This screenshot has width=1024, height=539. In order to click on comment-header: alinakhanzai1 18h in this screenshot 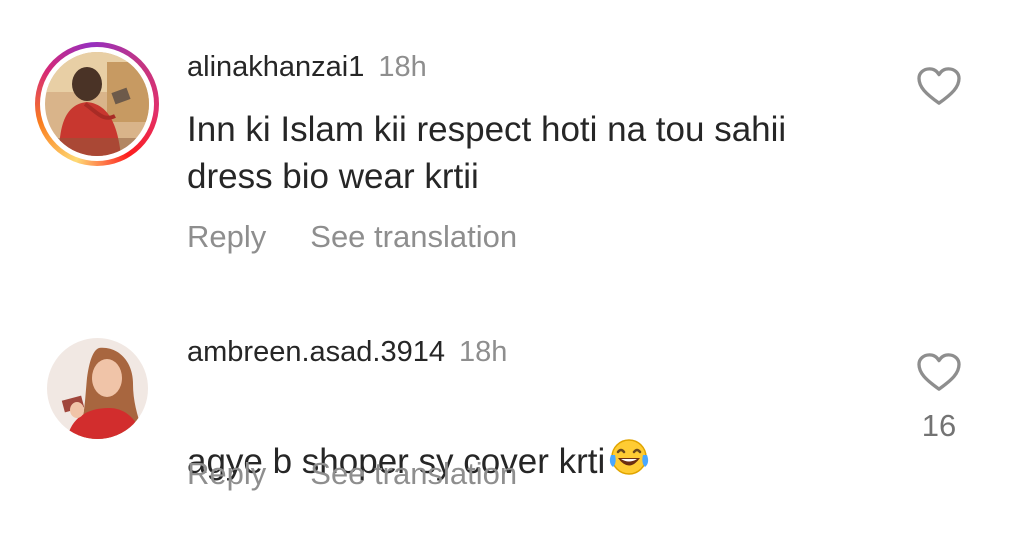, I will do `click(307, 67)`.